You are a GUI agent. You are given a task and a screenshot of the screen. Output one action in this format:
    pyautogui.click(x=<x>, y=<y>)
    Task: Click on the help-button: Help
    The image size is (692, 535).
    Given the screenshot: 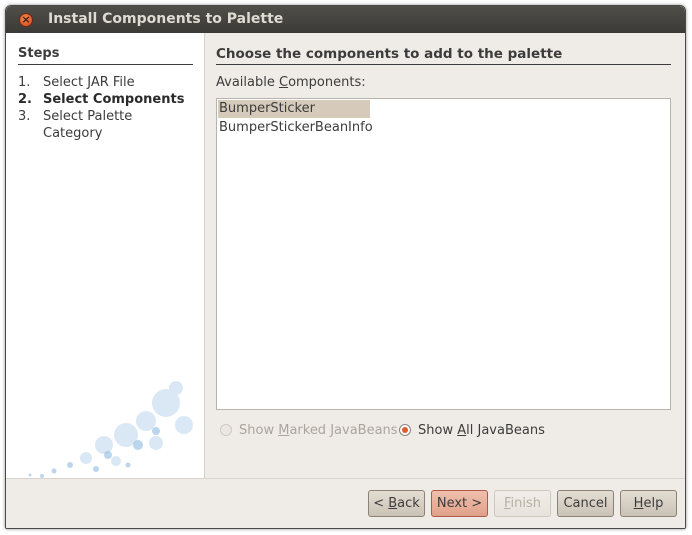 What is the action you would take?
    pyautogui.click(x=648, y=503)
    